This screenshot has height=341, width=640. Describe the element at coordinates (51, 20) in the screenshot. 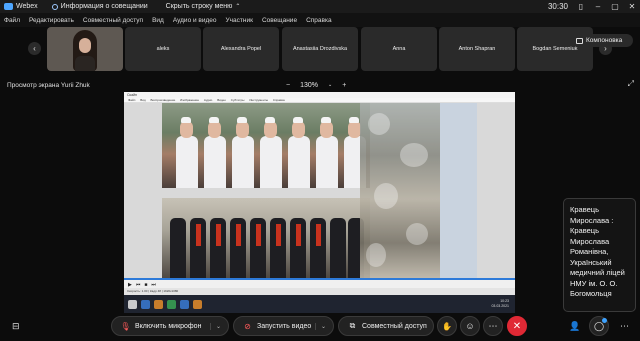

I see `menu-edit: Редактировать` at that location.